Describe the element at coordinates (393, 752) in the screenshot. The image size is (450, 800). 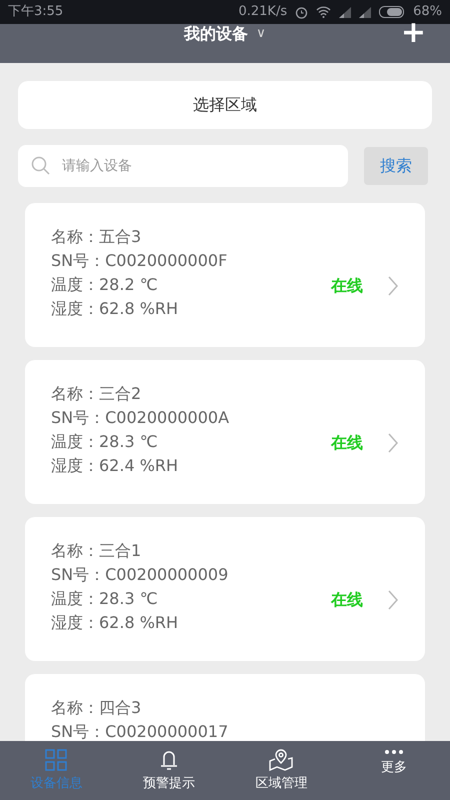
I see `more-icon` at that location.